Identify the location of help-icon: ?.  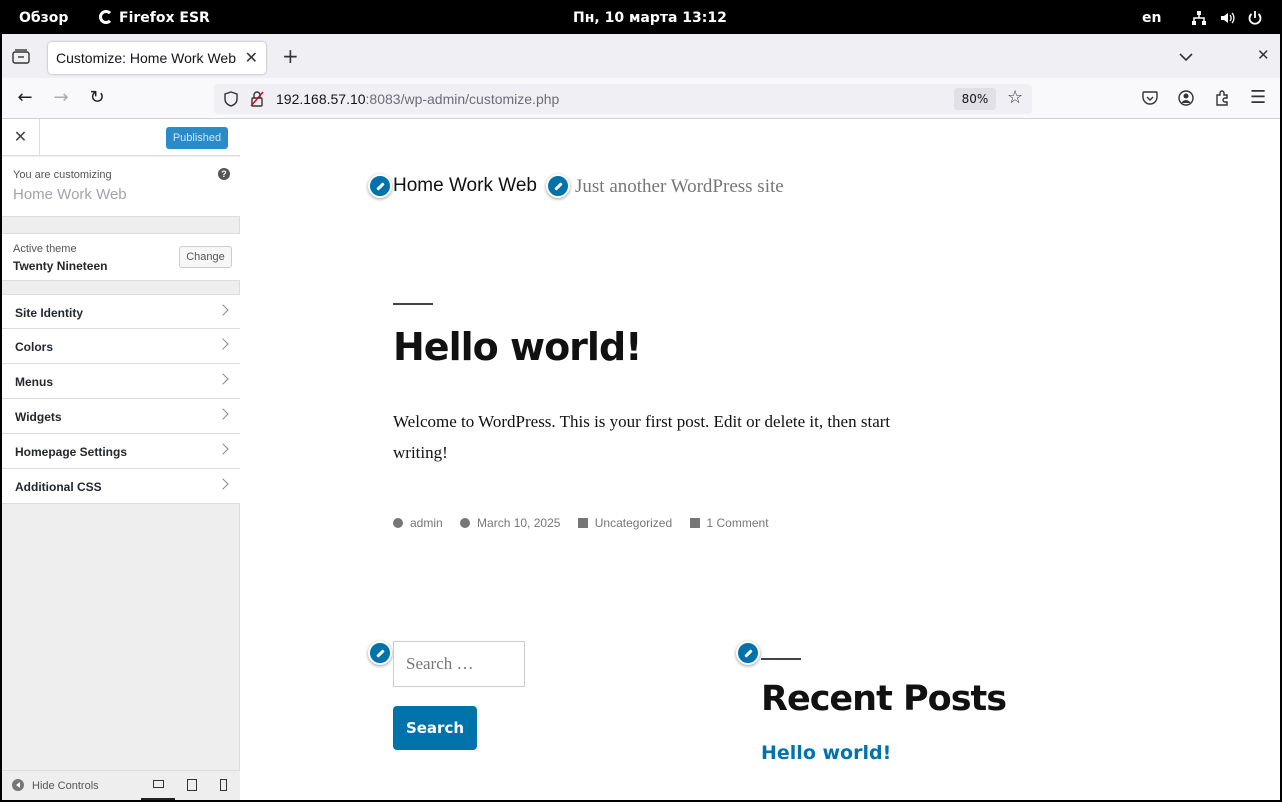
(224, 174).